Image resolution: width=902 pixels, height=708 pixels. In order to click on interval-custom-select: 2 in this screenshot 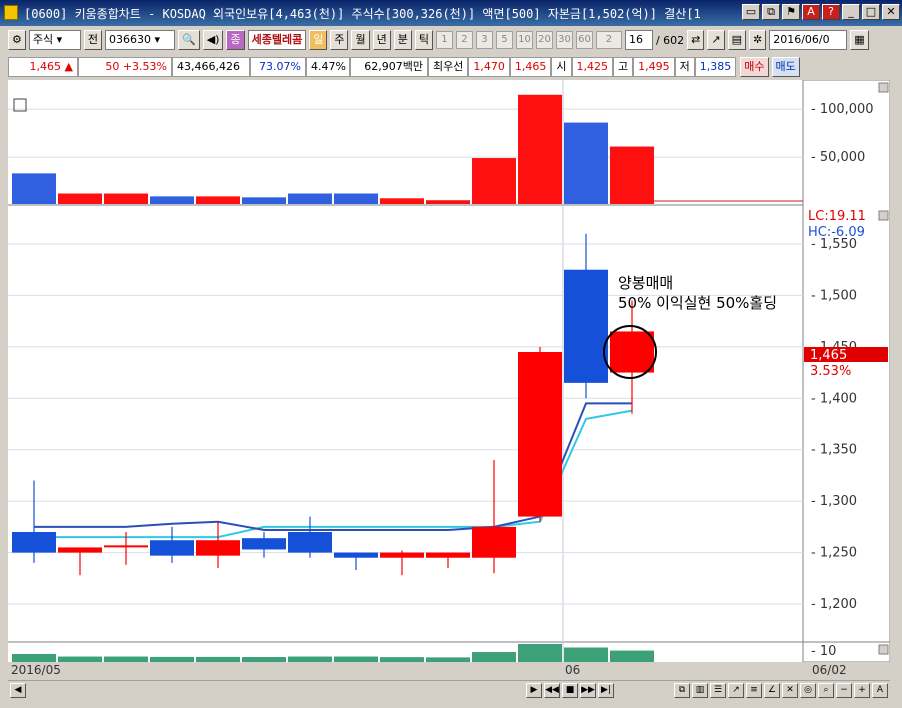, I will do `click(608, 40)`.